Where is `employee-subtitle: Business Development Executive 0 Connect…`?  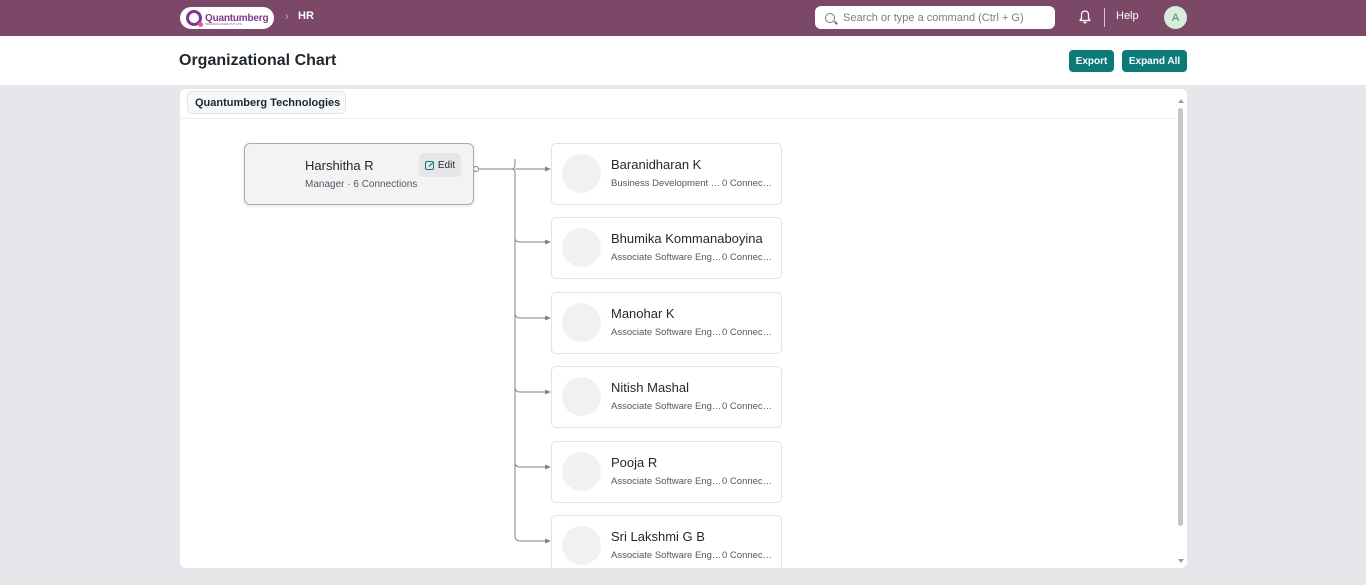
employee-subtitle: Business Development Executive 0 Connect… is located at coordinates (692, 183).